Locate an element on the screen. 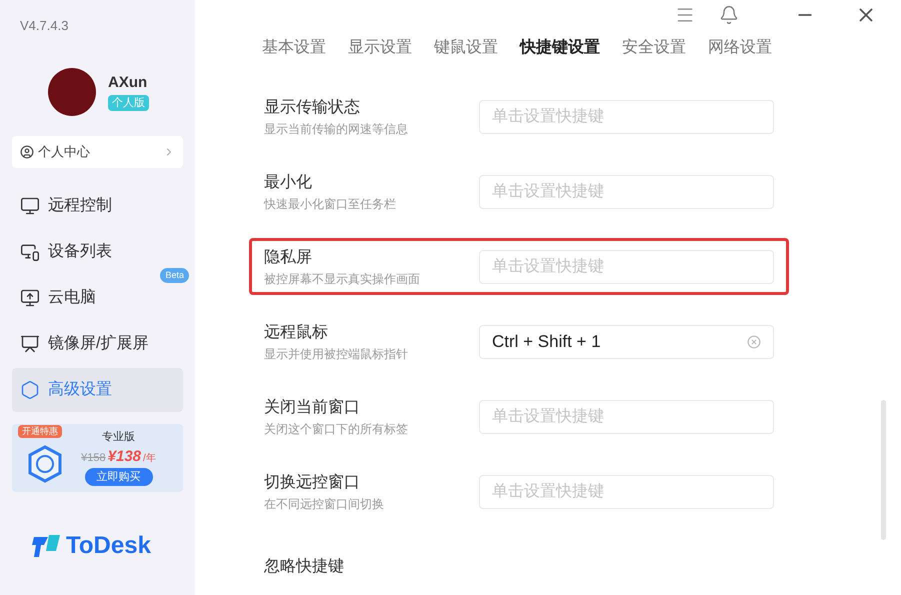 Image resolution: width=901 pixels, height=595 pixels. nav-item: 镜像屏/扩展屏 is located at coordinates (97, 344).